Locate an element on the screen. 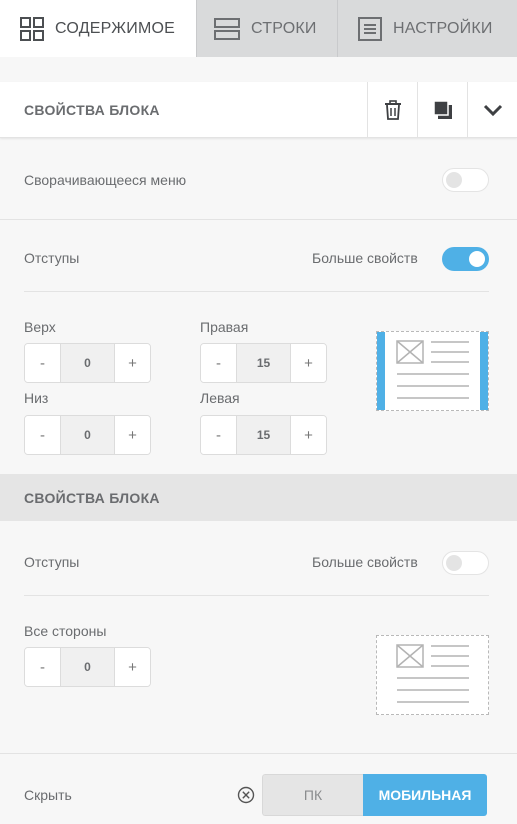 The width and height of the screenshot is (517, 824). padding-all-value: 0 is located at coordinates (87, 667).